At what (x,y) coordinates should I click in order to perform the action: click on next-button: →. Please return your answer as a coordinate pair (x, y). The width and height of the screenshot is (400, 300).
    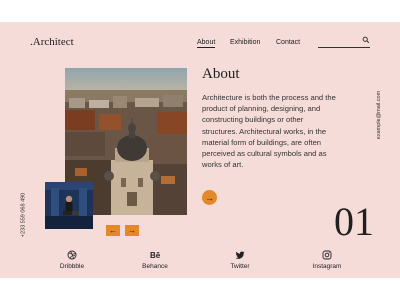
    Looking at the image, I should click on (132, 230).